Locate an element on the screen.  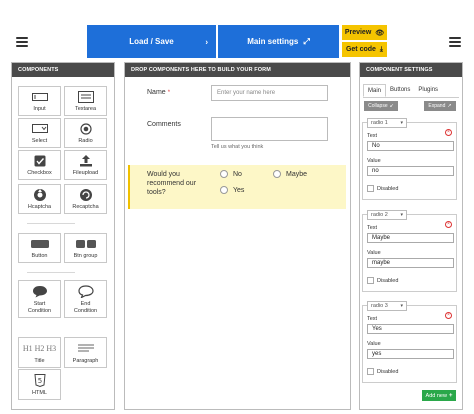
component-start-condition: Start Condition is located at coordinates (39, 299).